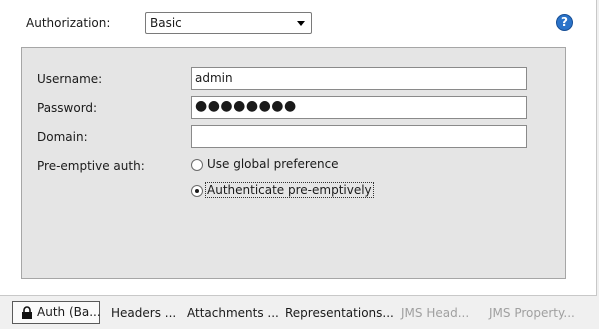 The height and width of the screenshot is (329, 599). What do you see at coordinates (289, 190) in the screenshot?
I see `radio-label: Authenticate pre-emptively` at bounding box center [289, 190].